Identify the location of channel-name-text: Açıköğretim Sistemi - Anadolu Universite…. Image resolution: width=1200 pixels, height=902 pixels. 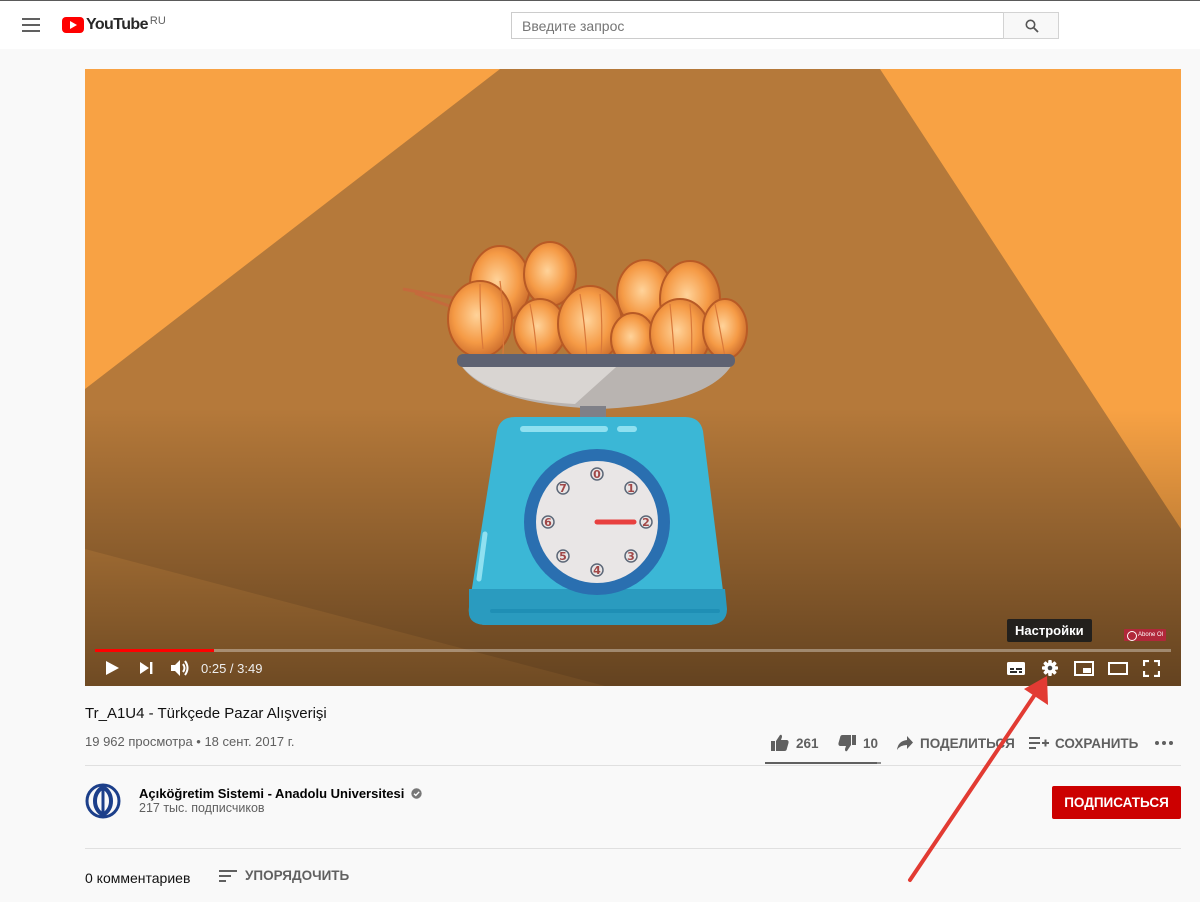
(272, 793).